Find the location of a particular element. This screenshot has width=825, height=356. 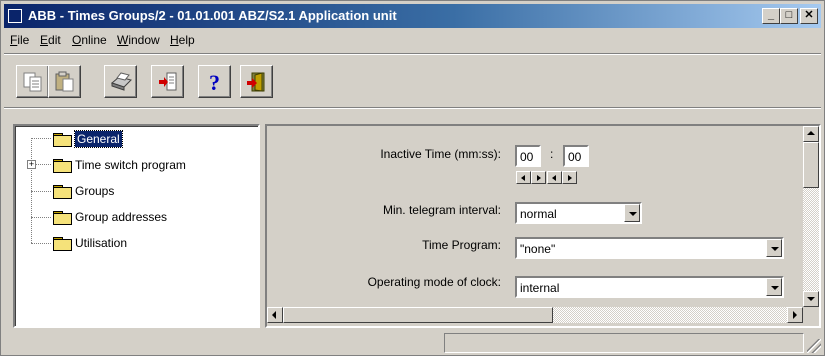

minimize-button: _ is located at coordinates (771, 16).